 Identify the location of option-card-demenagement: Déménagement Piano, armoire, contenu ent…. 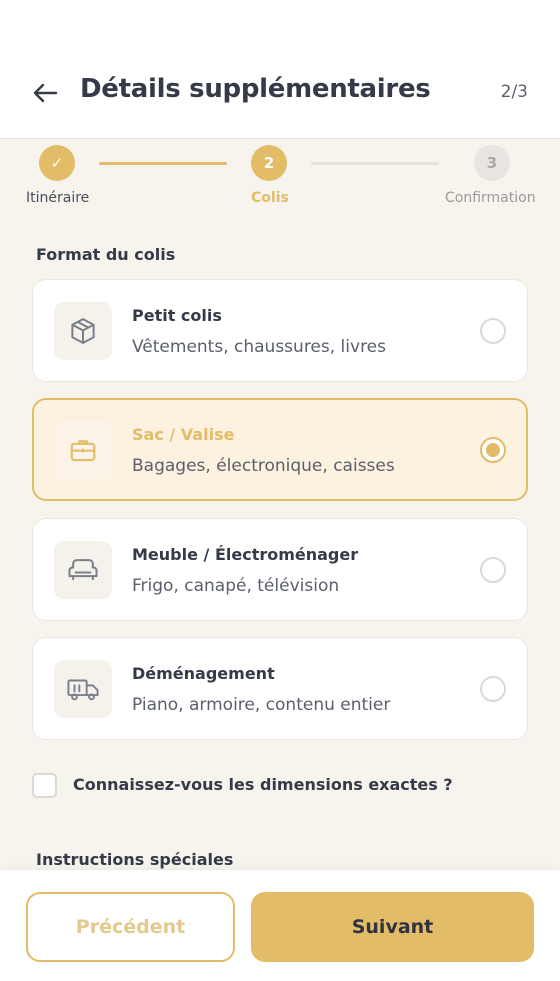
(280, 688).